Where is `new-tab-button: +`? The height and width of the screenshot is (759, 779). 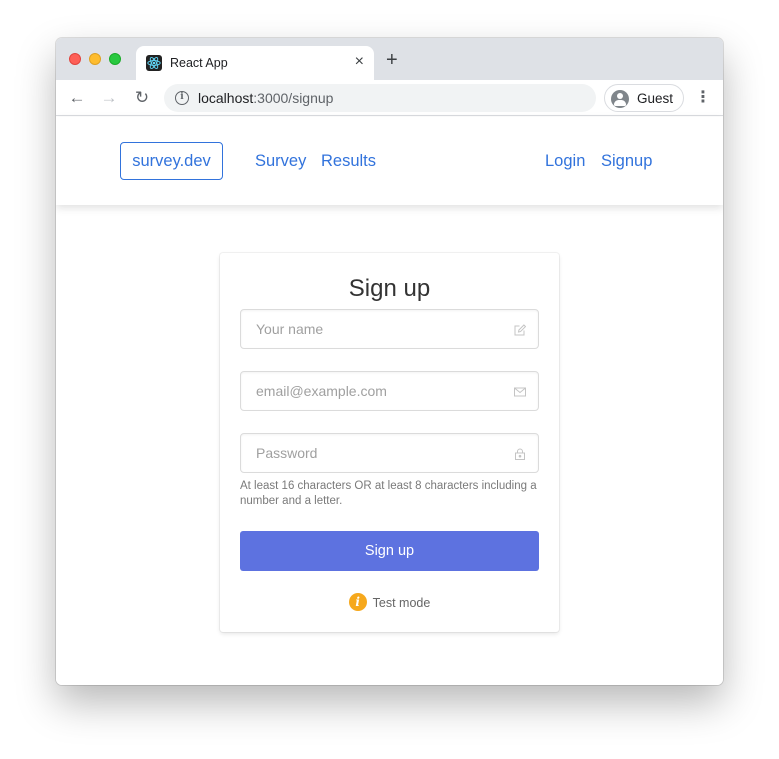
new-tab-button: + is located at coordinates (392, 60).